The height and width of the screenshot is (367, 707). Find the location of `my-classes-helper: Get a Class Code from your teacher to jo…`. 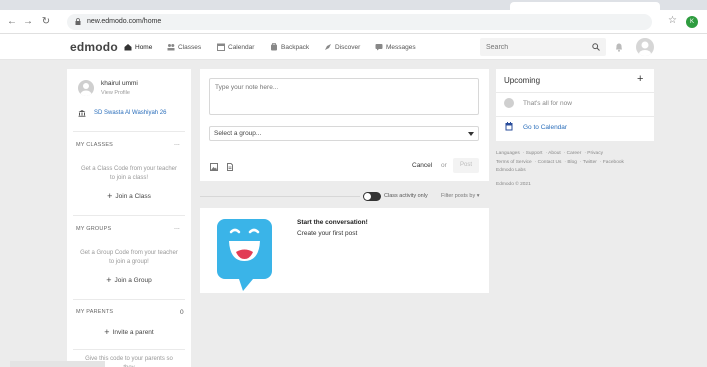

my-classes-helper: Get a Class Code from your teacher to jo… is located at coordinates (129, 173).